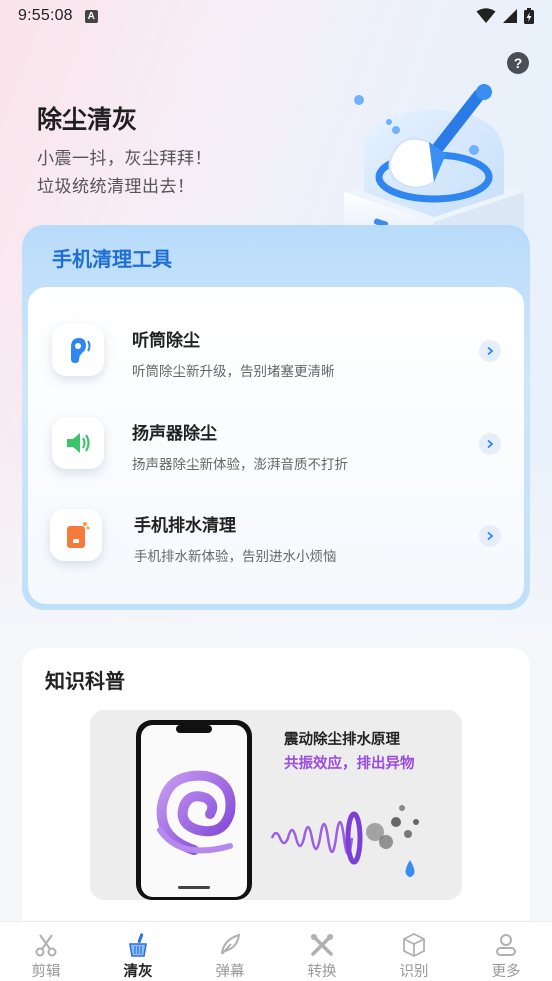  Describe the element at coordinates (46, 972) in the screenshot. I see `tab-label: 剪辑` at that location.